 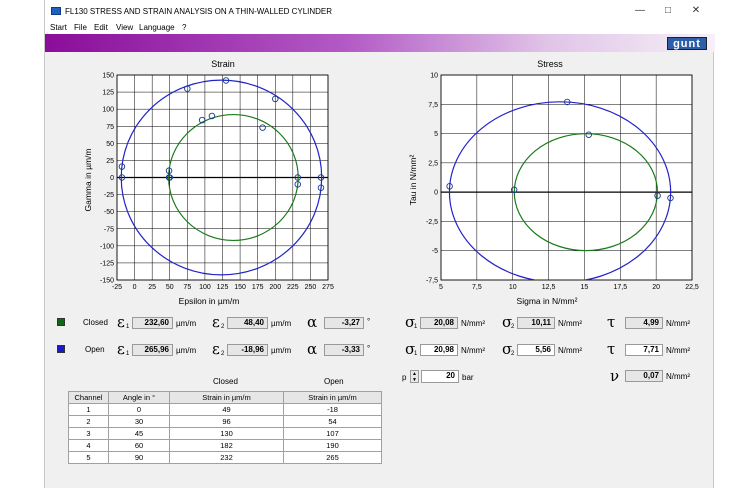 I want to click on menu-bar: Start File Edit View Language ?, so click(x=380, y=28).